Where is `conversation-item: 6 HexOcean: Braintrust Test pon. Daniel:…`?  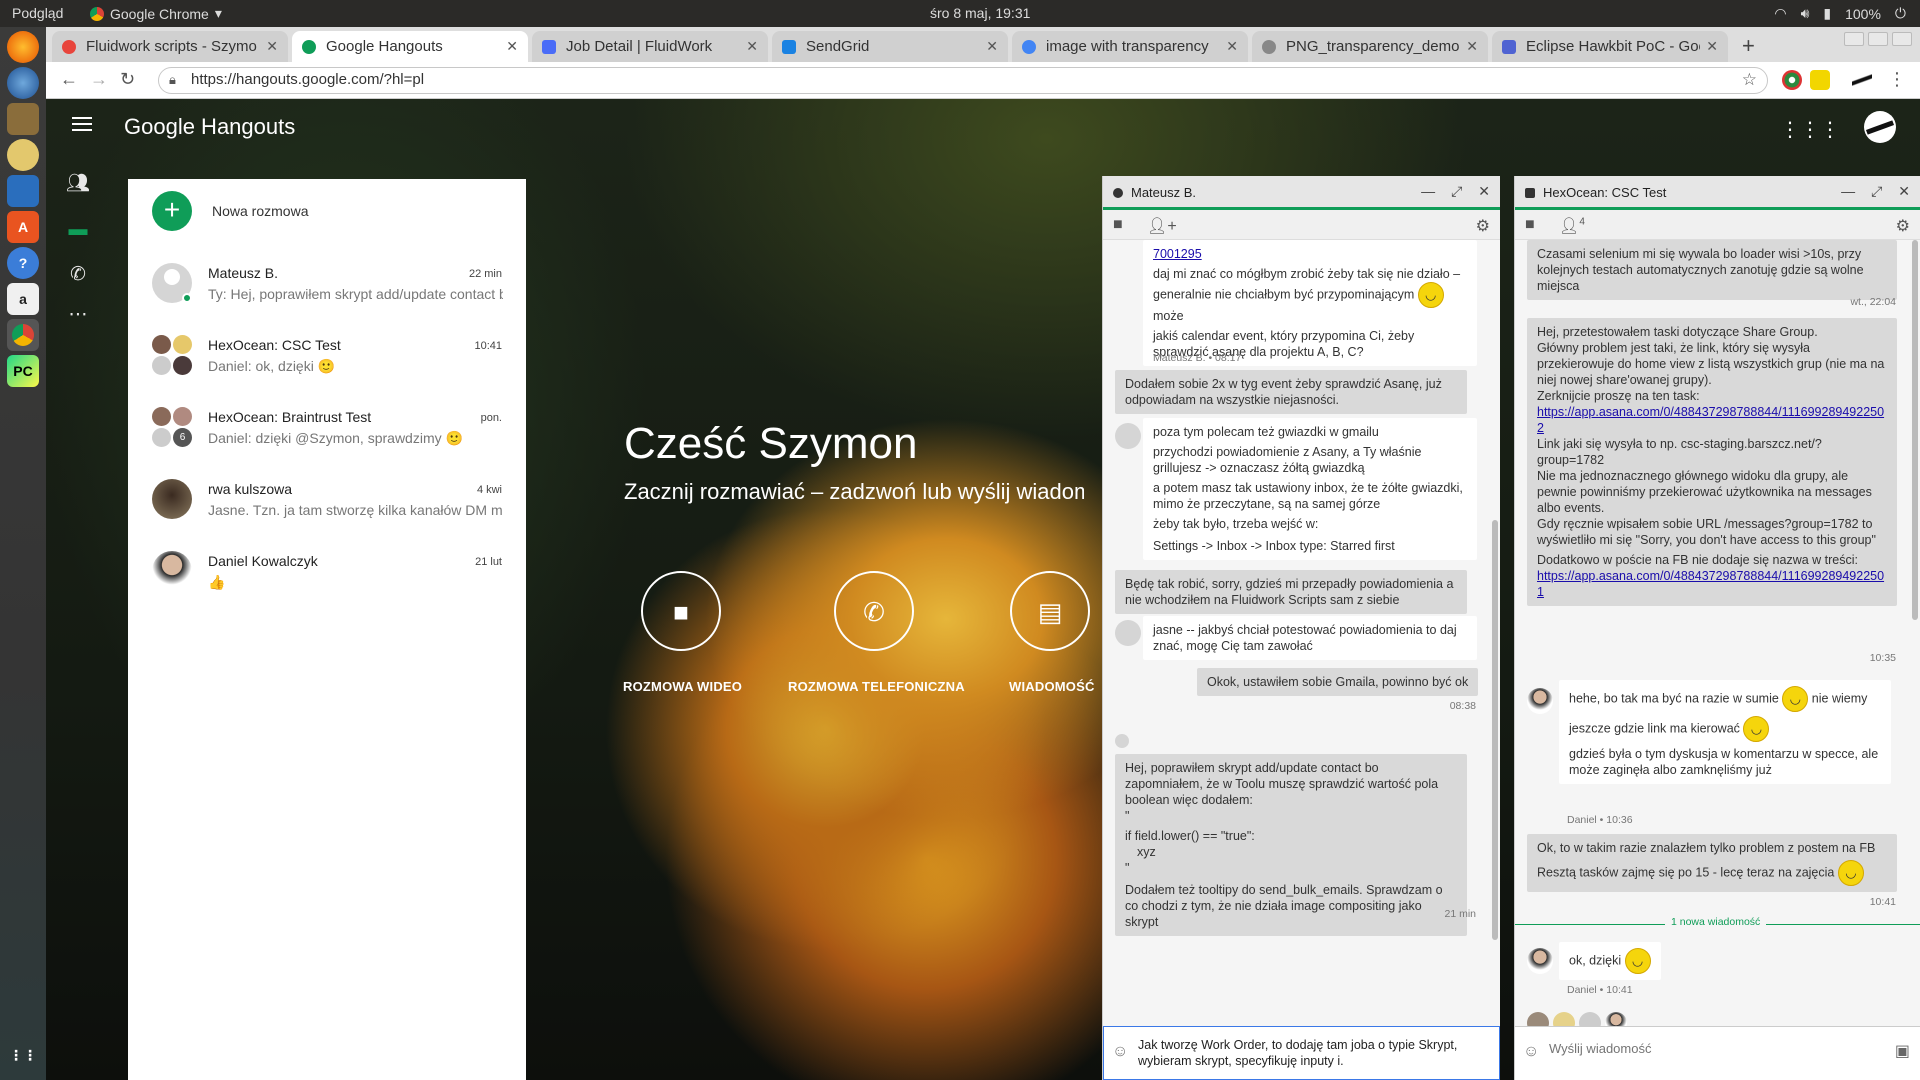 conversation-item: 6 HexOcean: Braintrust Test pon. Daniel:… is located at coordinates (327, 431).